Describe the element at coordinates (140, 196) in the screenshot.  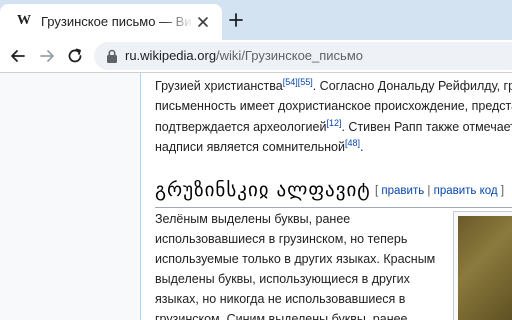
I see `content-border` at that location.